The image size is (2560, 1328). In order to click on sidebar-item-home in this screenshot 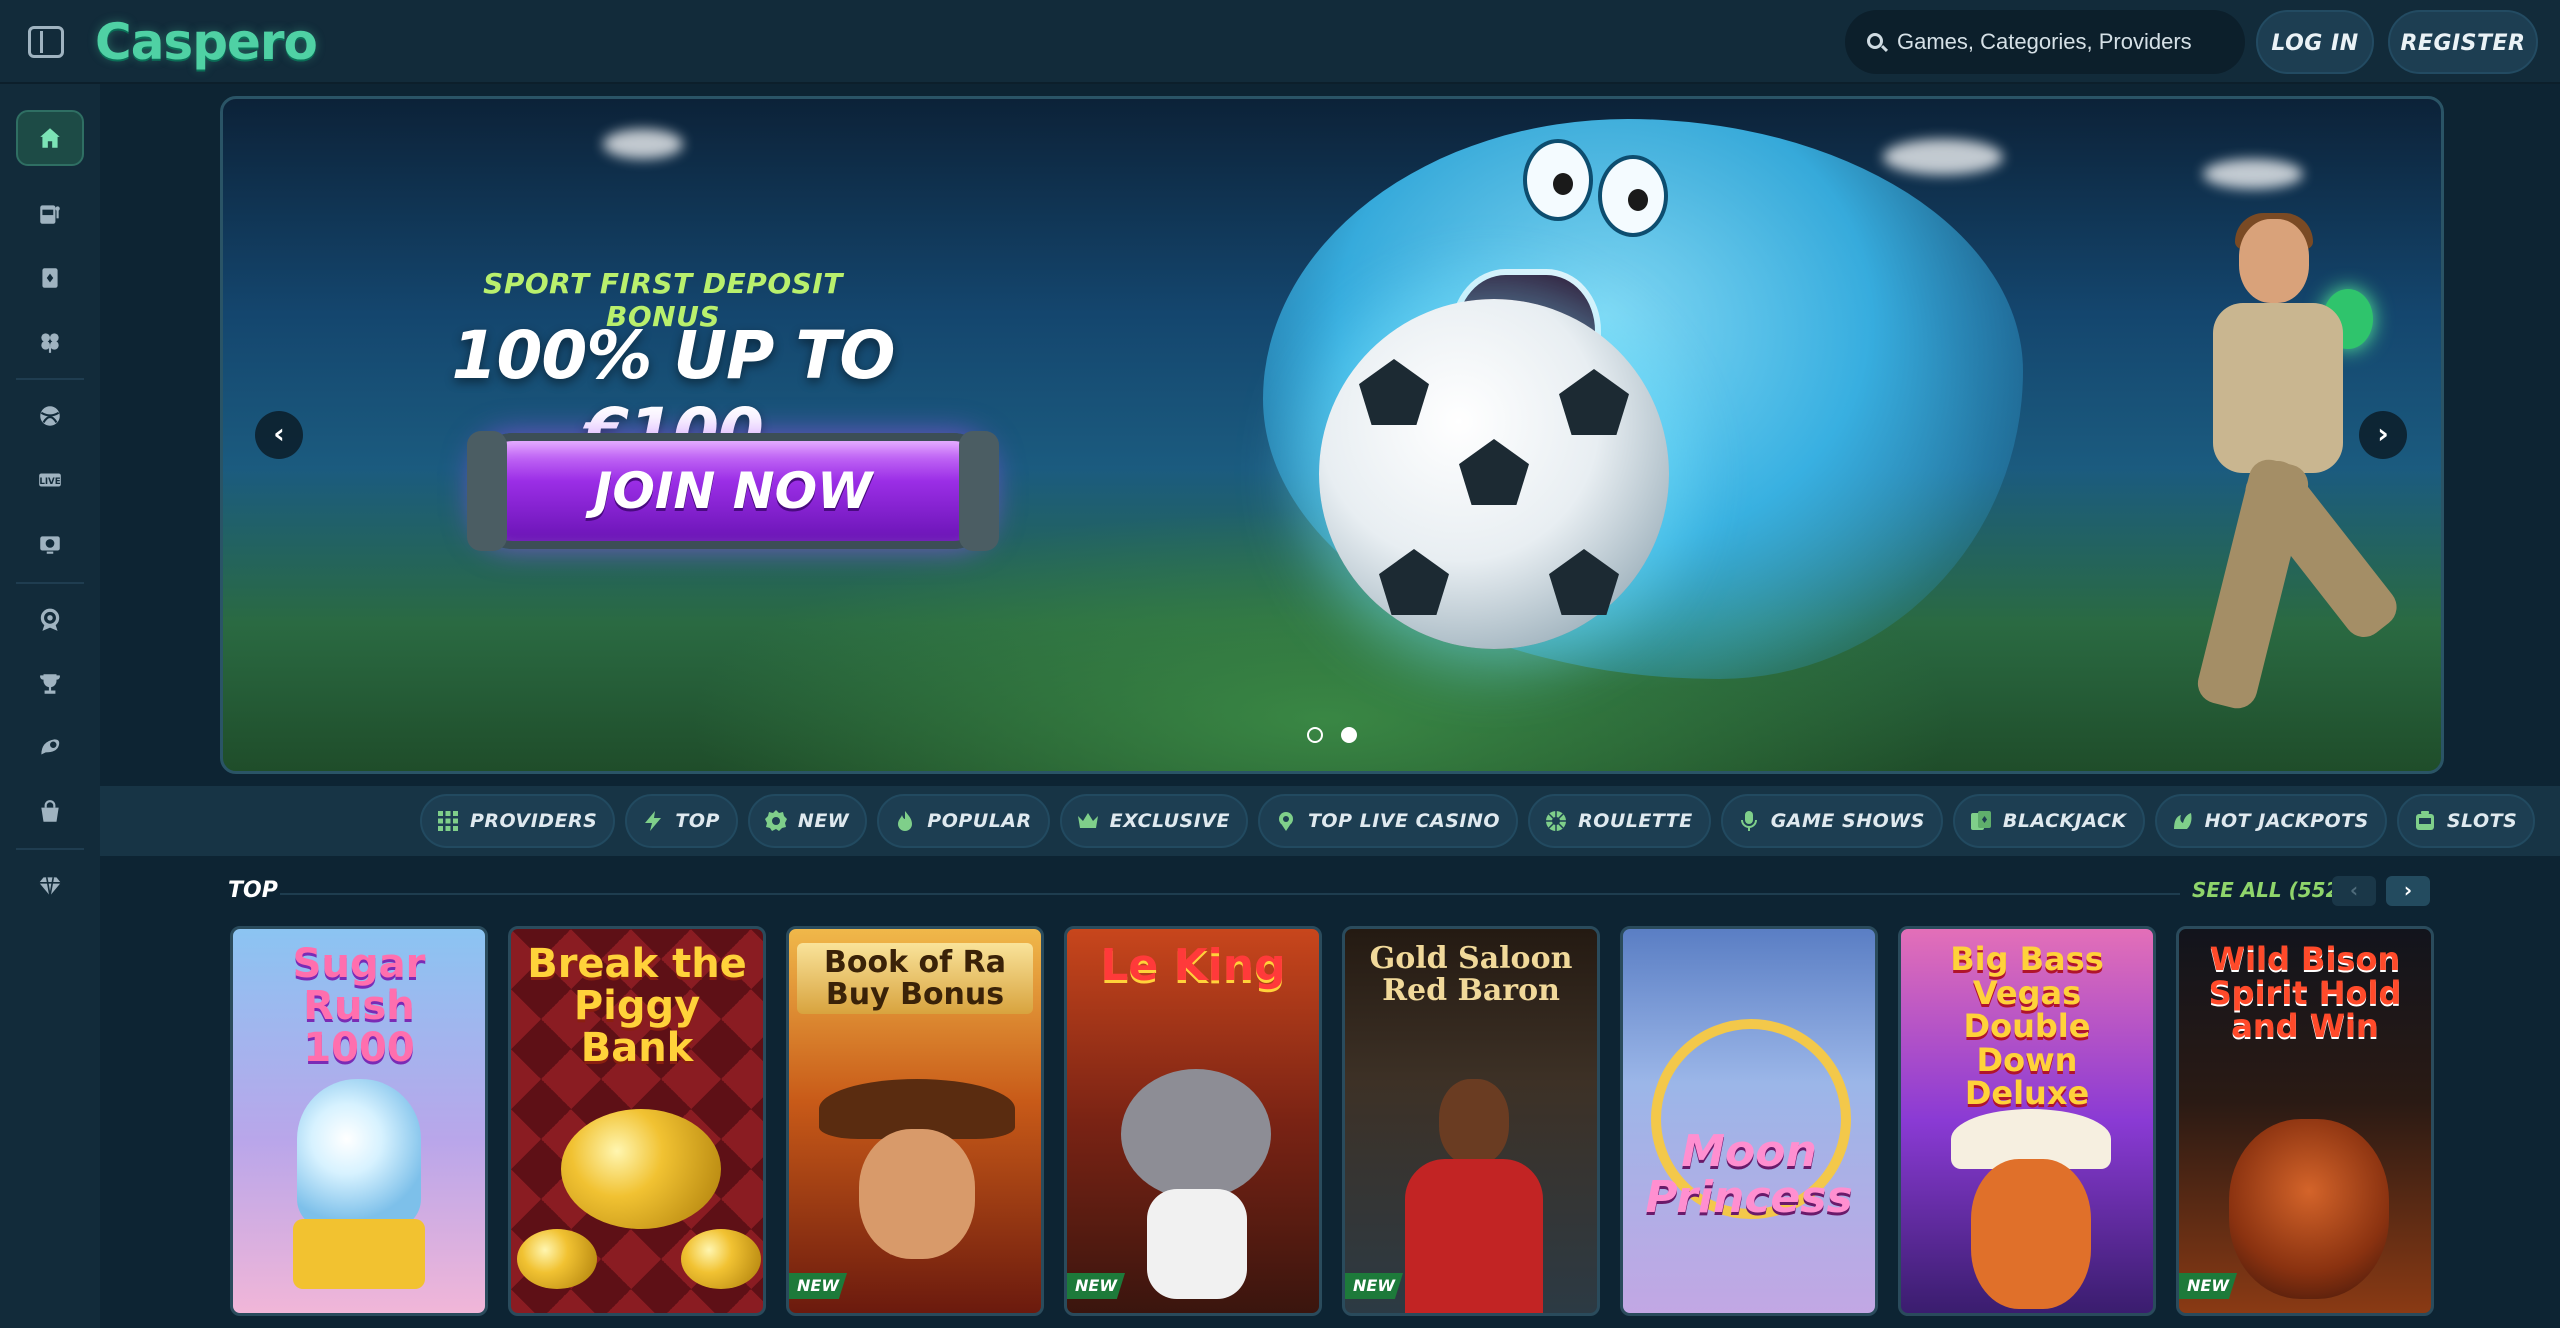, I will do `click(50, 138)`.